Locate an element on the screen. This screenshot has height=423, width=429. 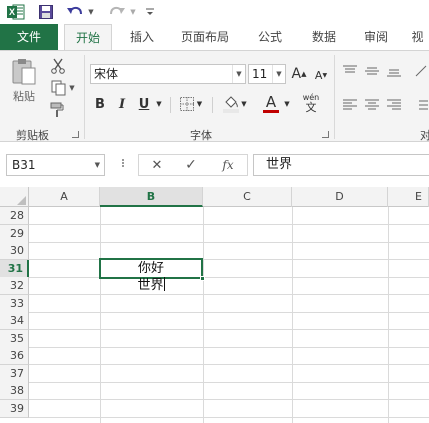
row-header: 28 is located at coordinates (14, 216).